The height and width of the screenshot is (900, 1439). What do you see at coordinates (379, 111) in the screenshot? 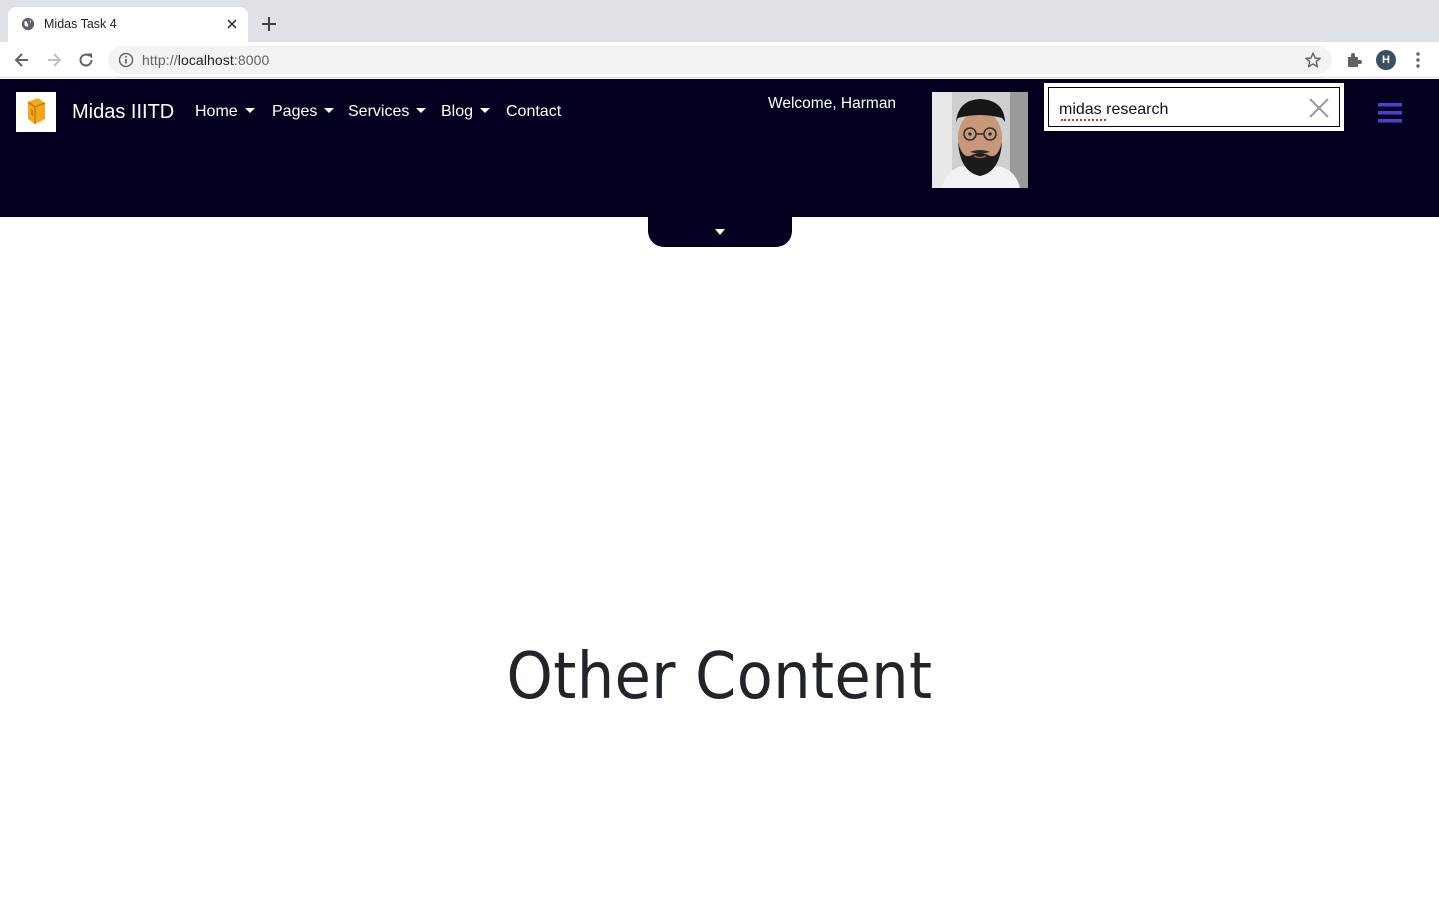
I see `nav-services-label: Services` at bounding box center [379, 111].